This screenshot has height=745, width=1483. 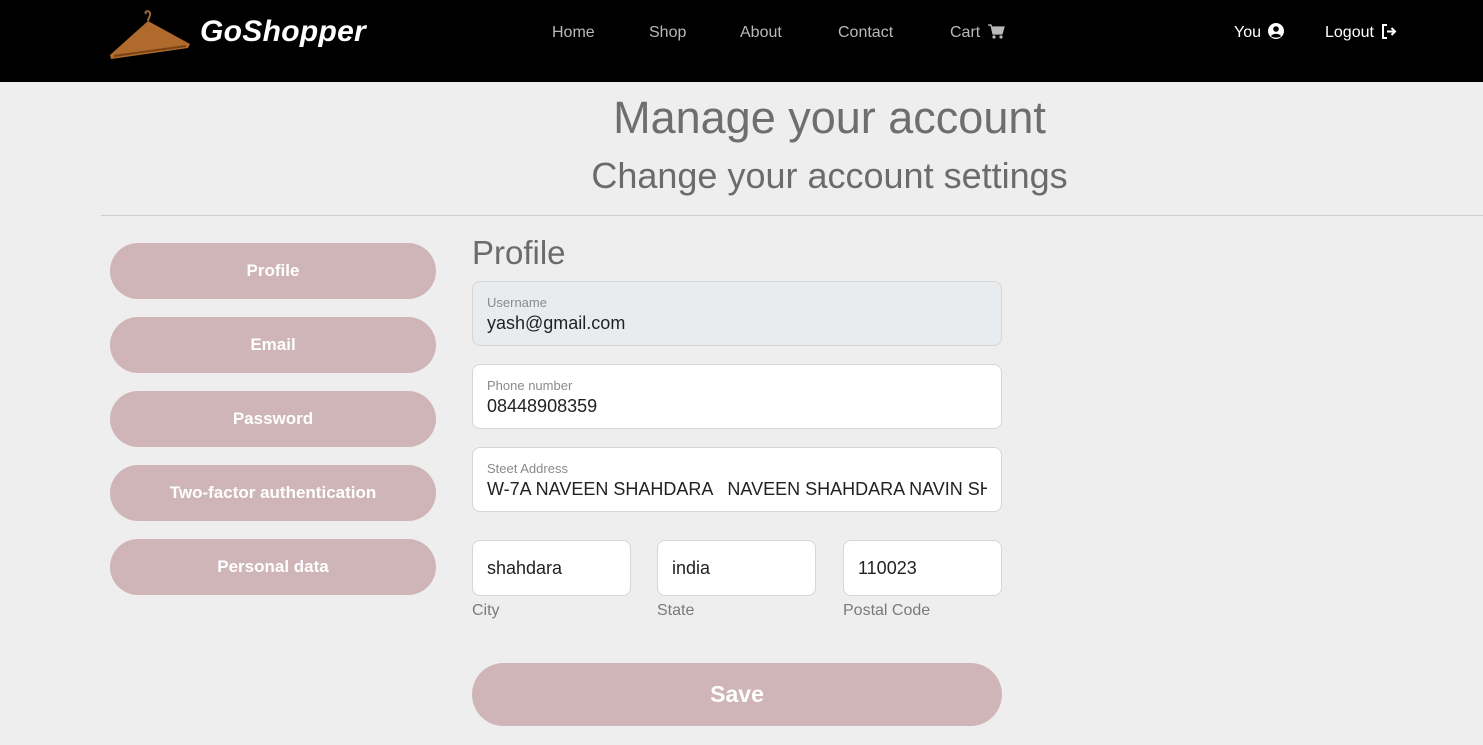 I want to click on state-field: india, so click(x=736, y=568).